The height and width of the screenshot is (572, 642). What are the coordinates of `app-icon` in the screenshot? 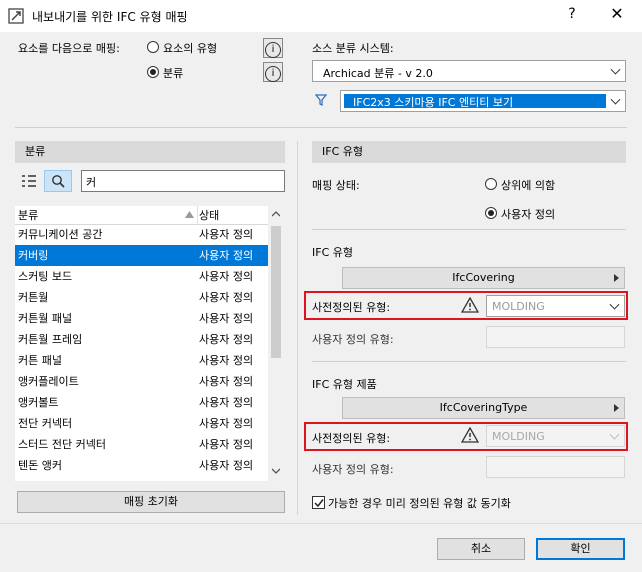 It's located at (16, 16).